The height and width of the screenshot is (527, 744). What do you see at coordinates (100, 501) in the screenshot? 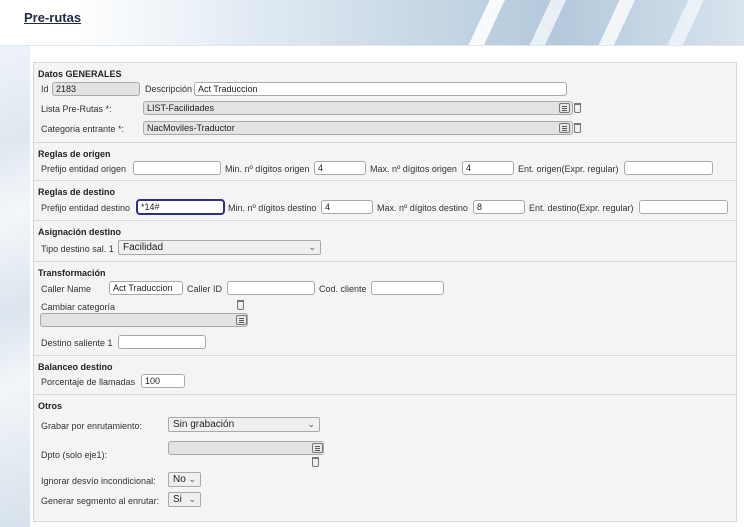
I see `generar-label: Generar segmento al enrutar:` at bounding box center [100, 501].